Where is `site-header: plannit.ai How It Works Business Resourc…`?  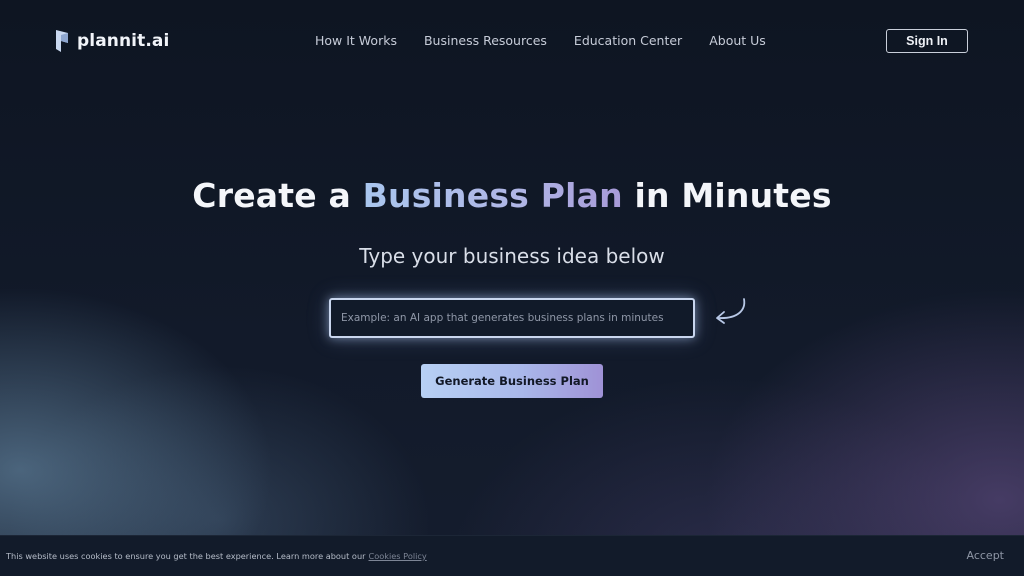 site-header: plannit.ai How It Works Business Resourc… is located at coordinates (512, 41).